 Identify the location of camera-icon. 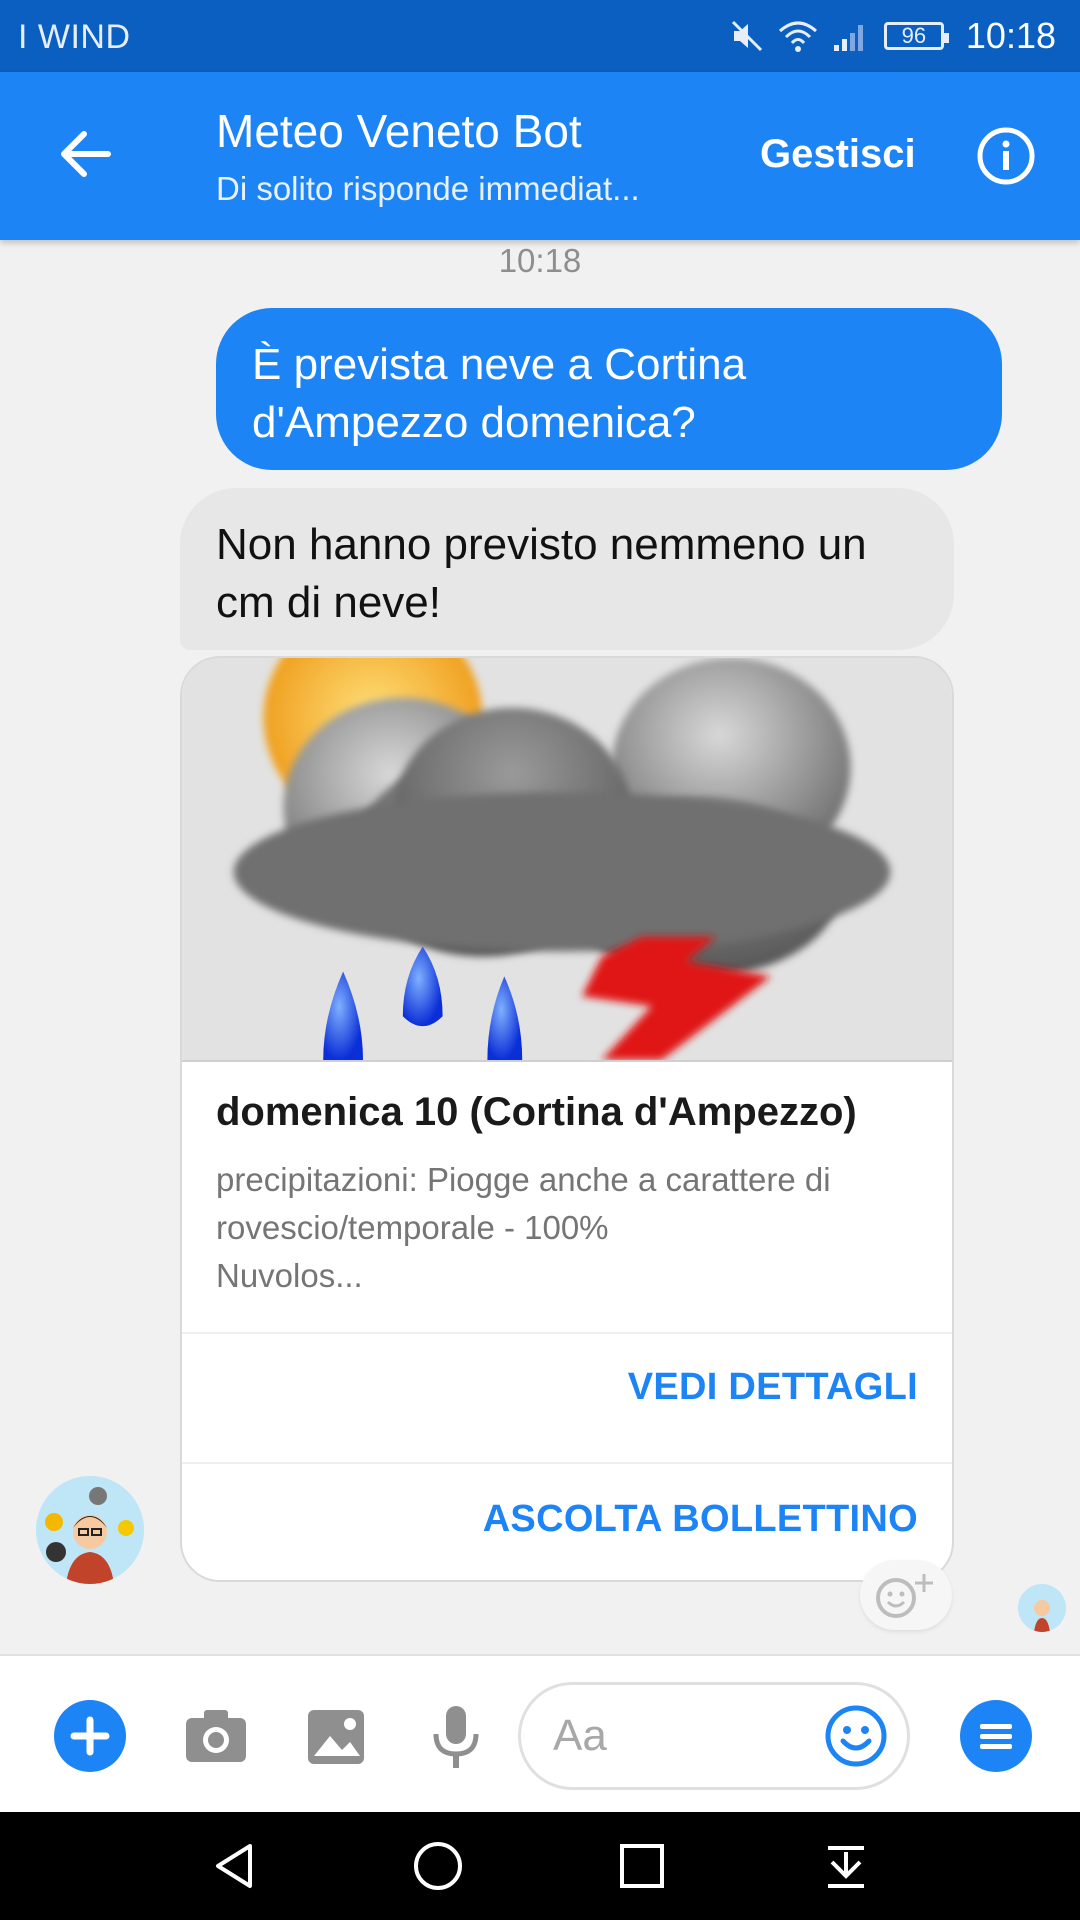
(216, 1736).